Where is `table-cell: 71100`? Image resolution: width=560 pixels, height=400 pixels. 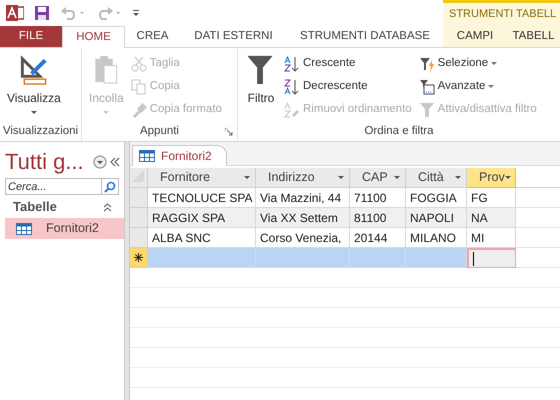
table-cell: 71100 is located at coordinates (378, 198).